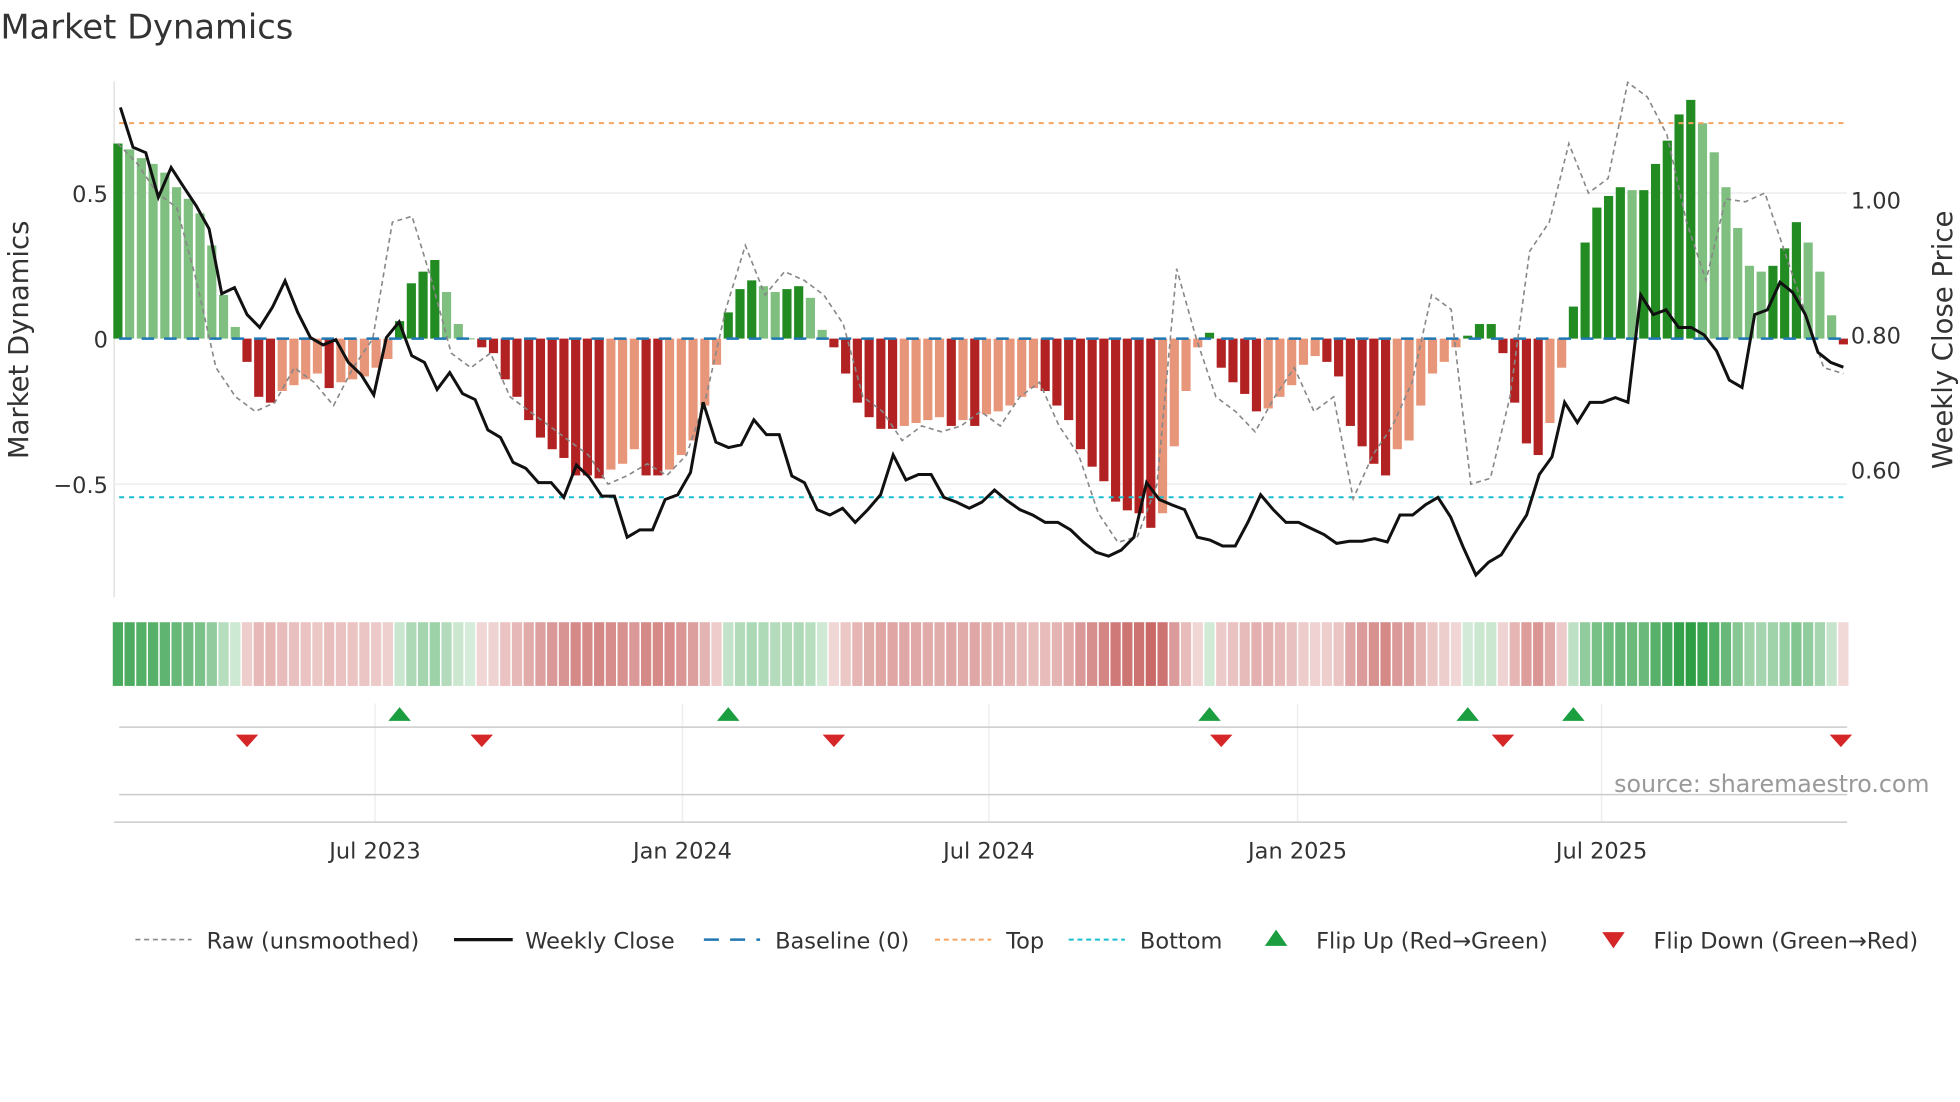 This screenshot has width=1960, height=1102. Describe the element at coordinates (980, 654) in the screenshot. I see `momentum-heat-strip` at that location.